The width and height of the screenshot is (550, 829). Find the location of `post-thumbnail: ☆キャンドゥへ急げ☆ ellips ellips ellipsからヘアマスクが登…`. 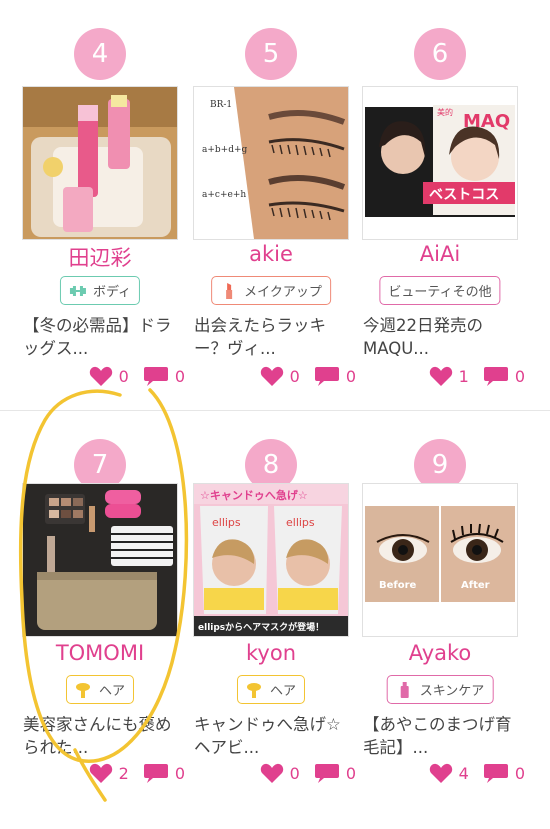

post-thumbnail: ☆キャンドゥへ急げ☆ ellips ellips ellipsからヘアマスクが登… is located at coordinates (271, 560).